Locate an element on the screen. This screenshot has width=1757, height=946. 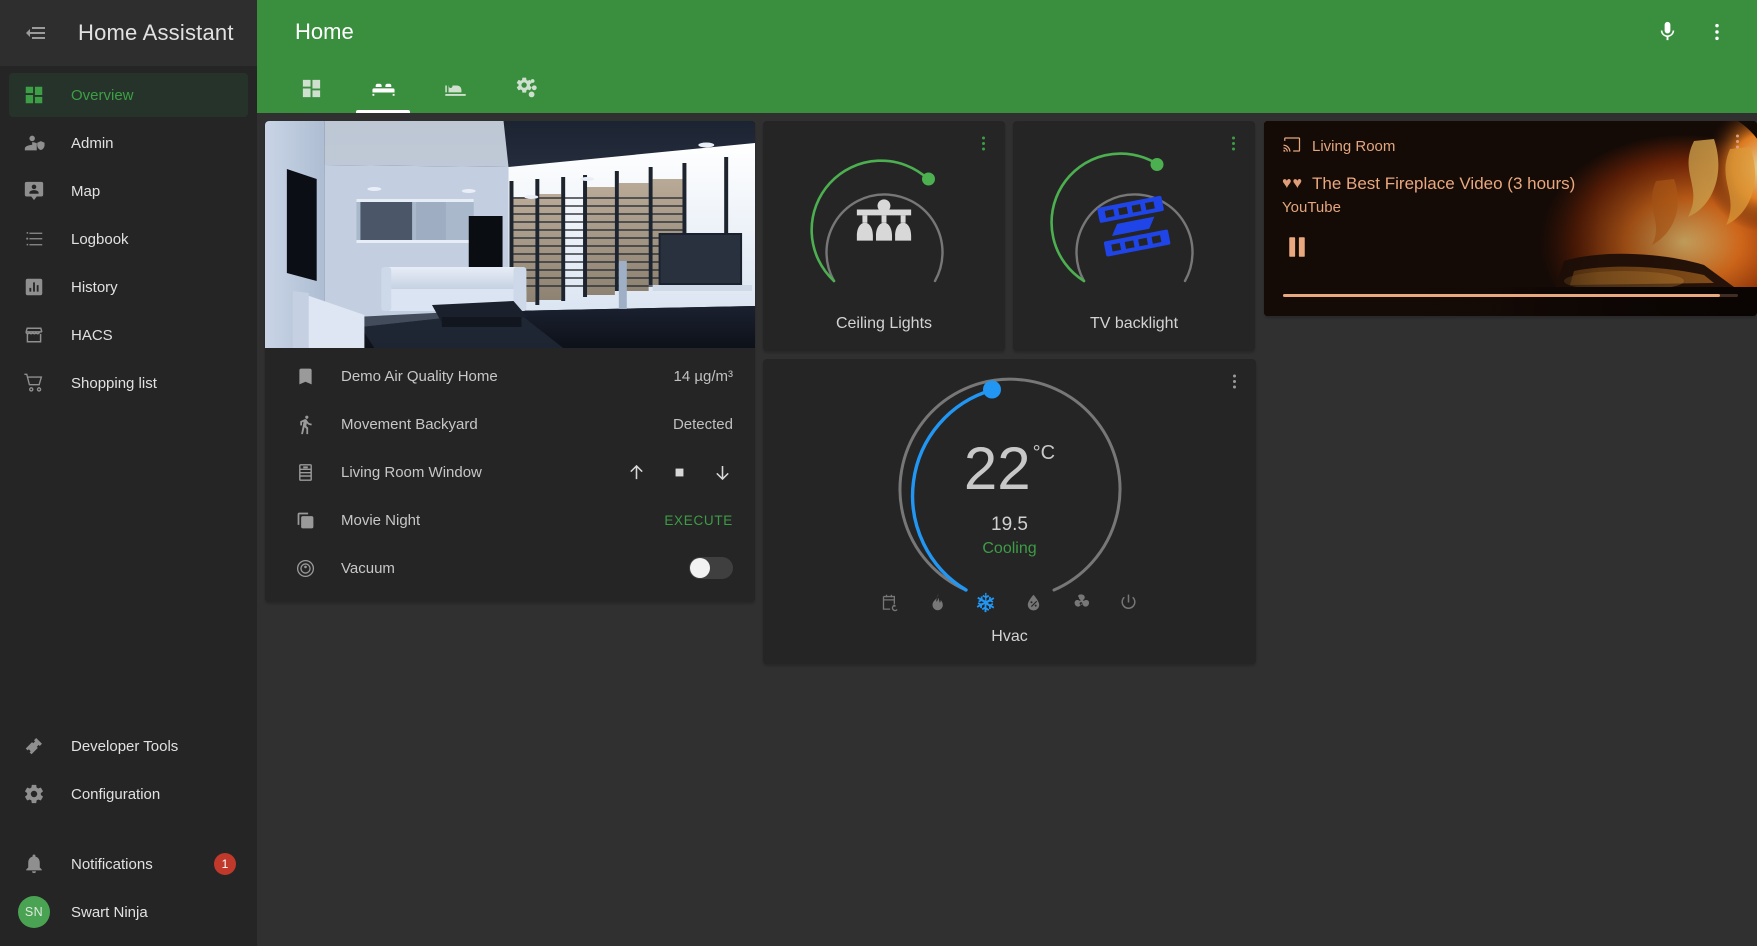
storefront-icon is located at coordinates (34, 335).